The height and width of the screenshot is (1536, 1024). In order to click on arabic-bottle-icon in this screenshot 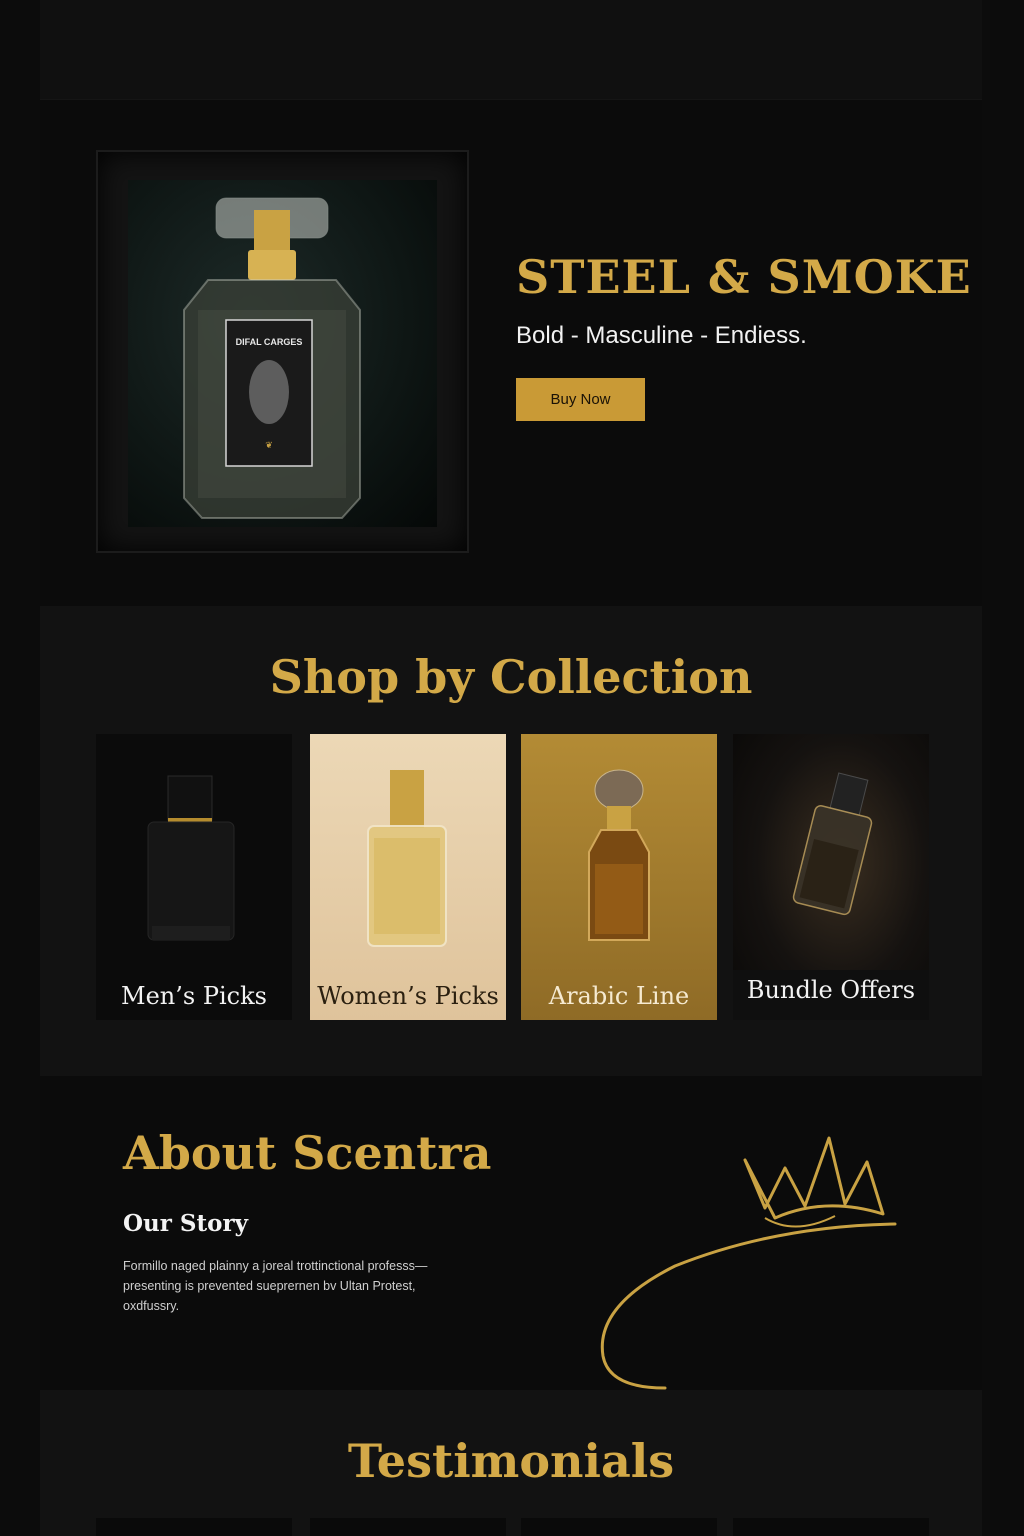, I will do `click(619, 855)`.